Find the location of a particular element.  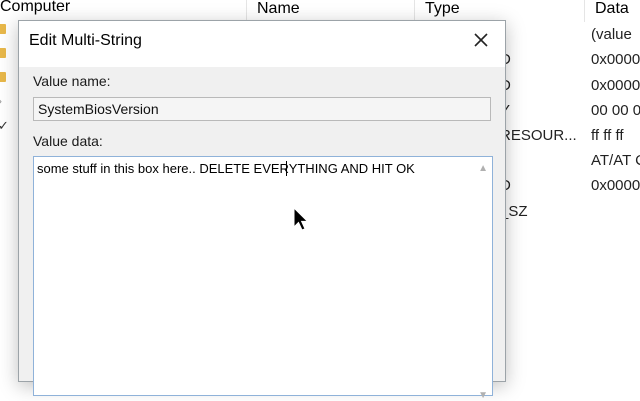

mouse-pointer-icon is located at coordinates (301, 219).